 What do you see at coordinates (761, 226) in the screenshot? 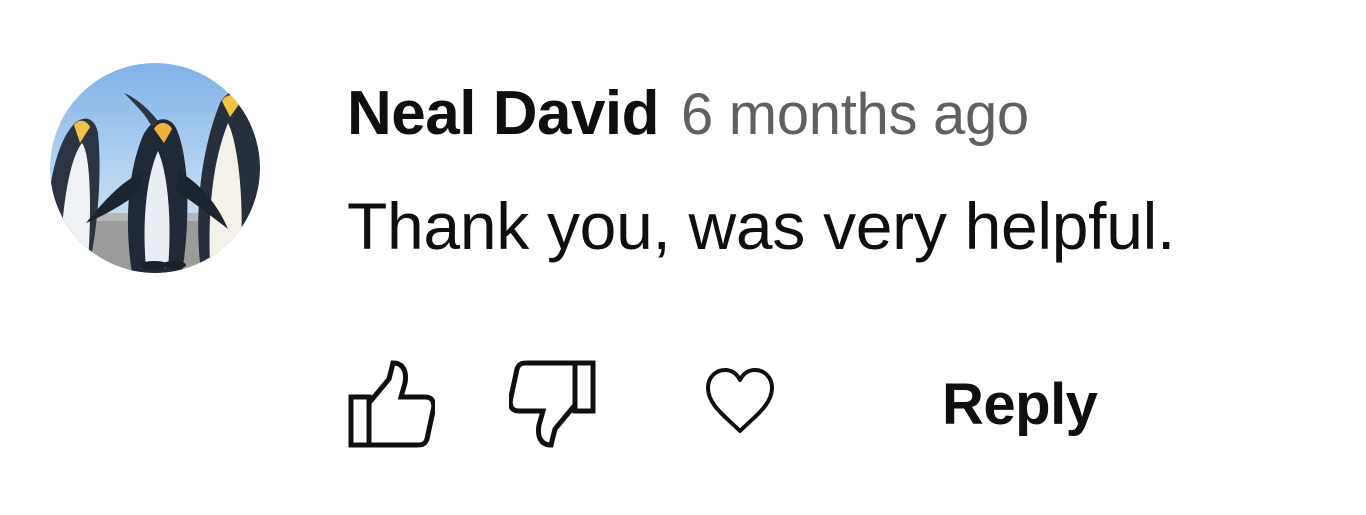
I see `comment-text: Thank you, was very helpful.` at bounding box center [761, 226].